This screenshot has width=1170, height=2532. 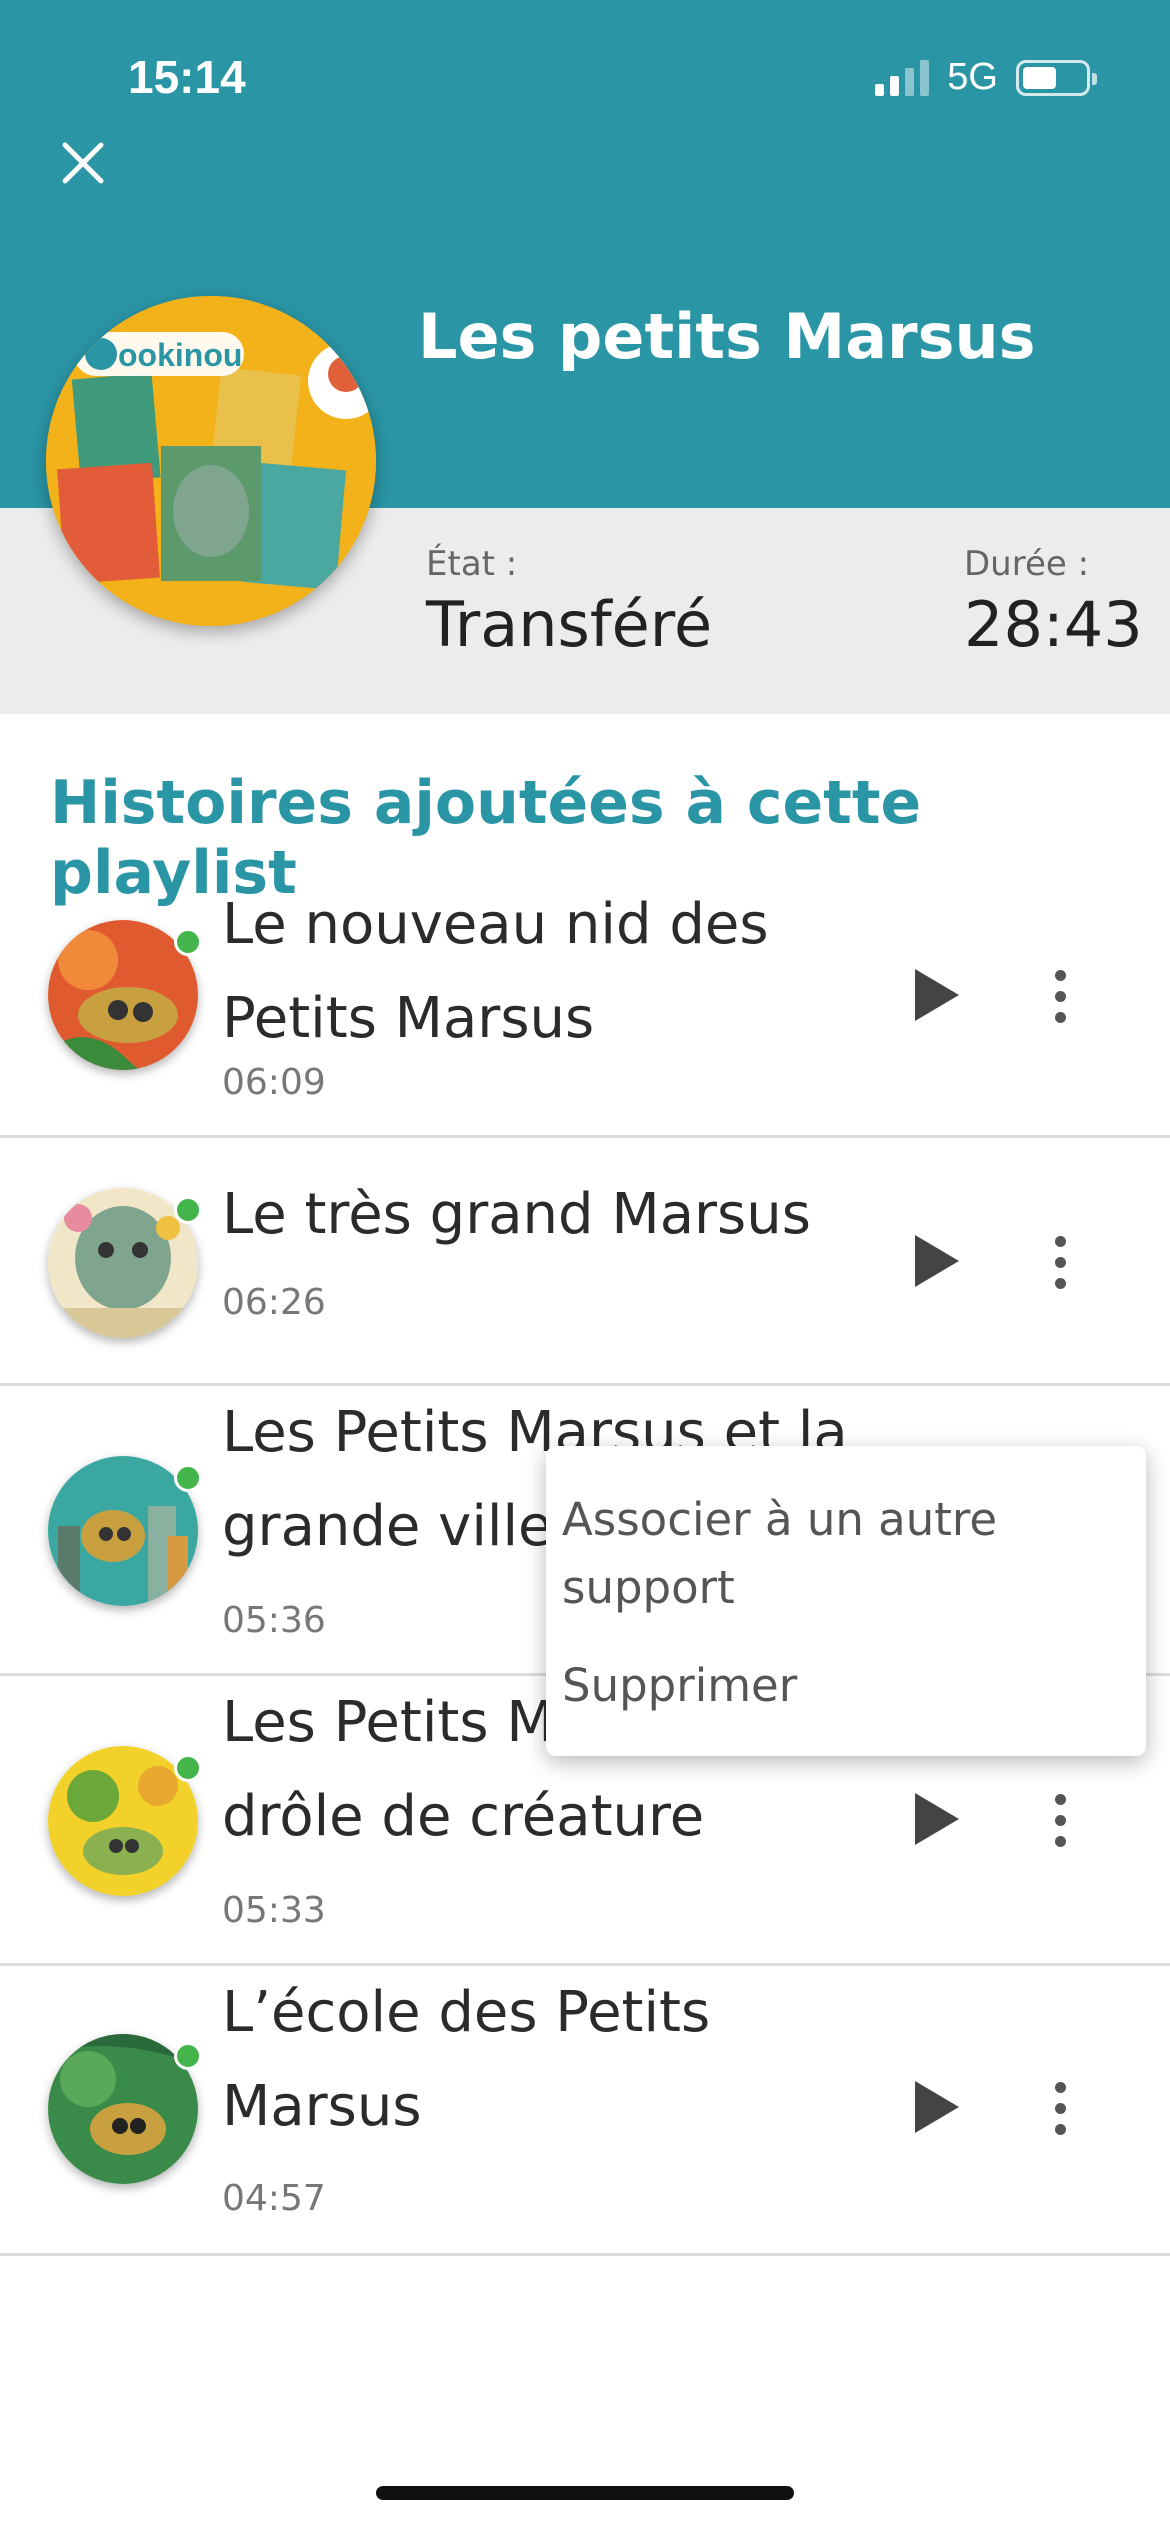 I want to click on status-icons: 5G, so click(x=986, y=77).